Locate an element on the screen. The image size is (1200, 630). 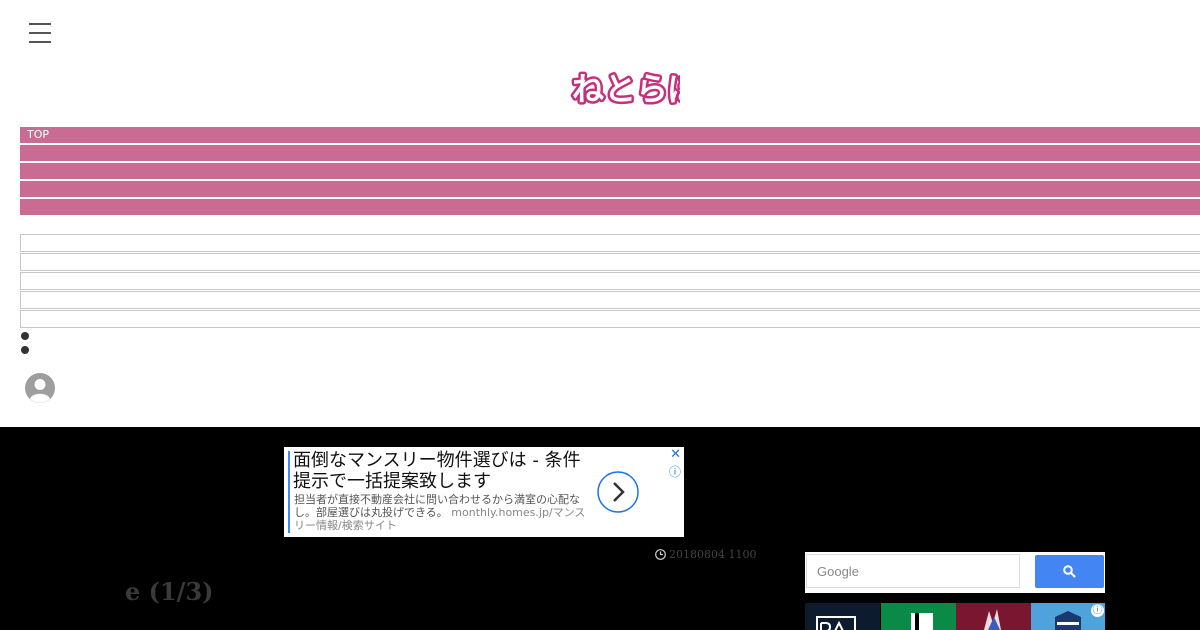
logo-text: ねとらぼ is located at coordinates (626, 89).